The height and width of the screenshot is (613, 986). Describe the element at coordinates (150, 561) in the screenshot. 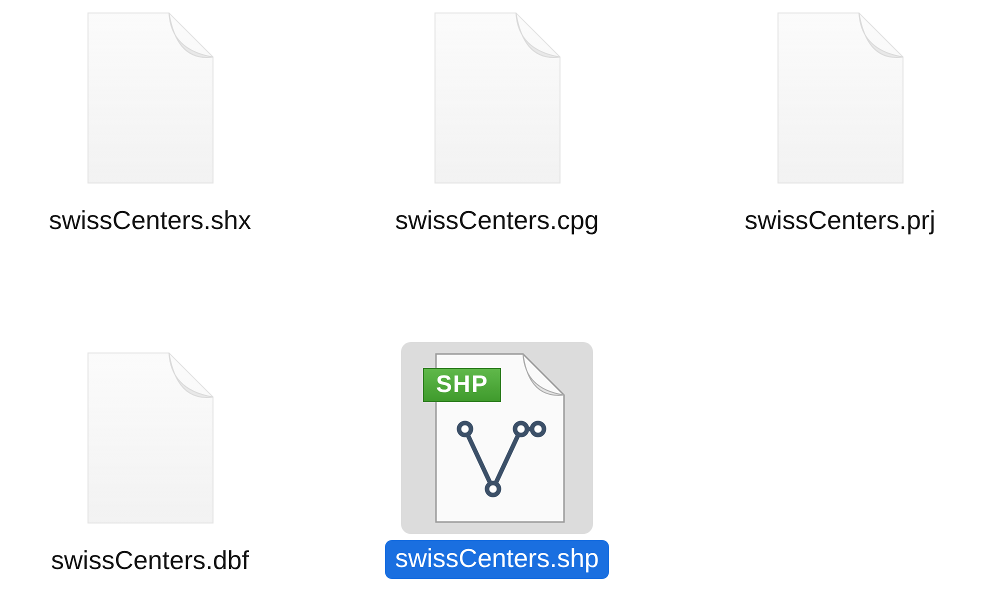

I see `file-name: swissCenters.dbf` at that location.